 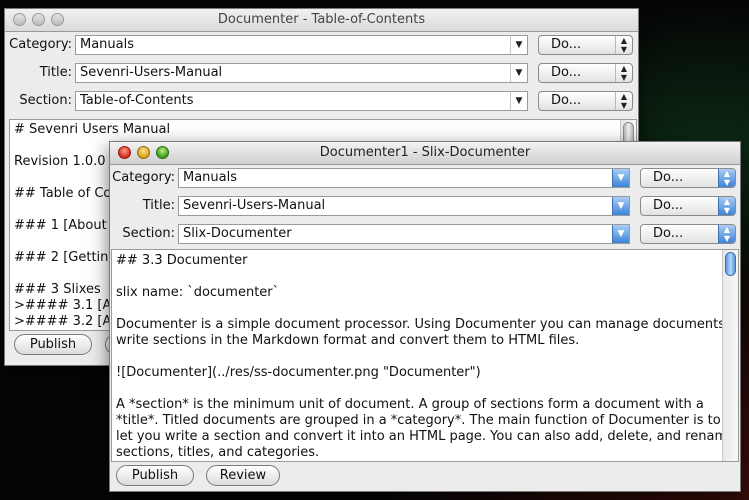 What do you see at coordinates (404, 178) in the screenshot?
I see `front-category-combo: Manuals ▼` at bounding box center [404, 178].